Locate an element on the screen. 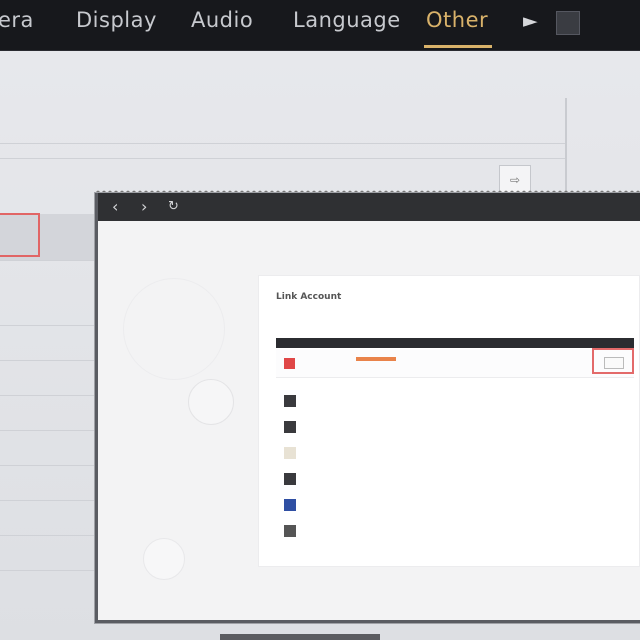  decorative-icon is located at coordinates (164, 559).